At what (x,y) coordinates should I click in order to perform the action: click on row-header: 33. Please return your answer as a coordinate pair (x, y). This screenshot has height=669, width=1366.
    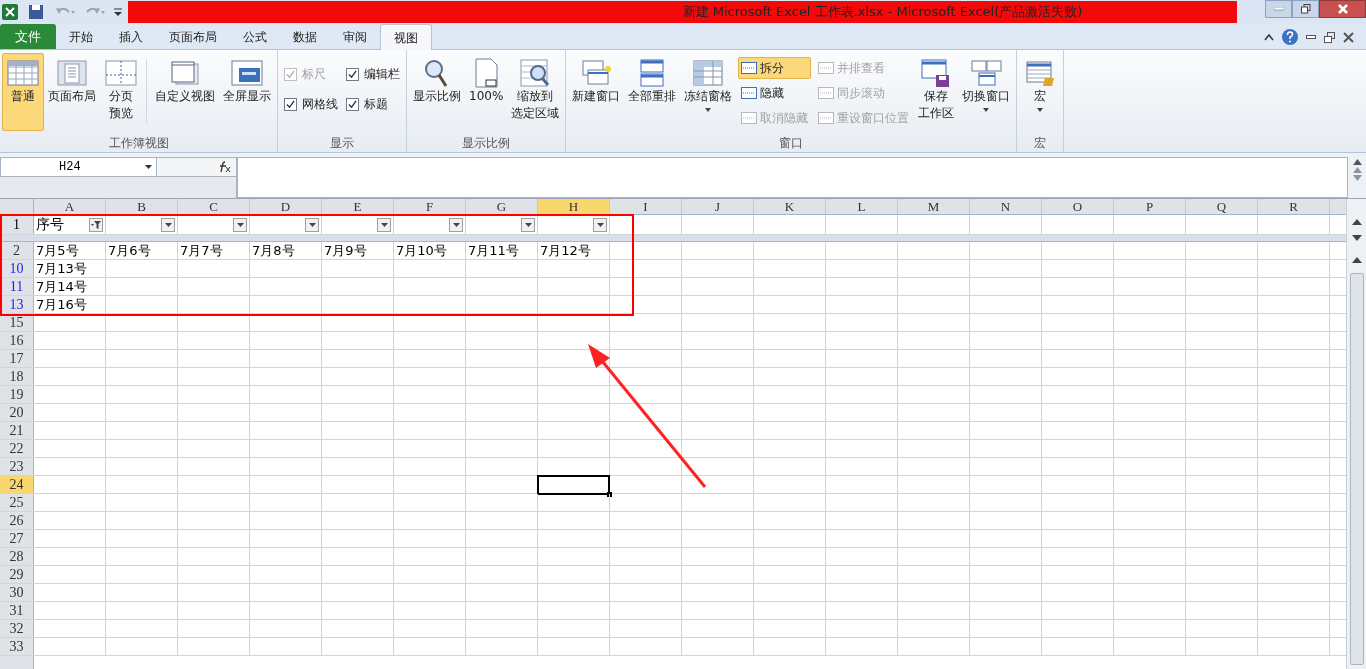
    Looking at the image, I should click on (17, 646).